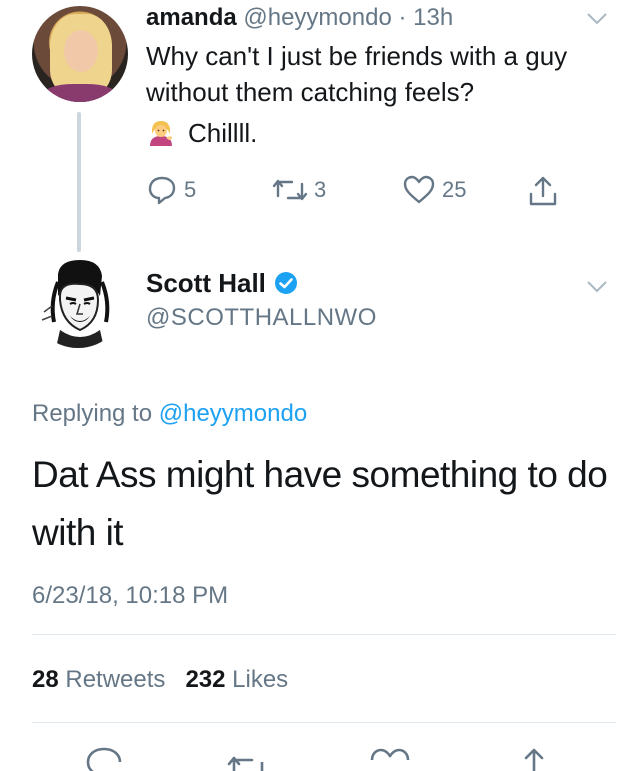 The height and width of the screenshot is (771, 640). Describe the element at coordinates (317, 17) in the screenshot. I see `parent-author-handle: @heyymondo` at that location.